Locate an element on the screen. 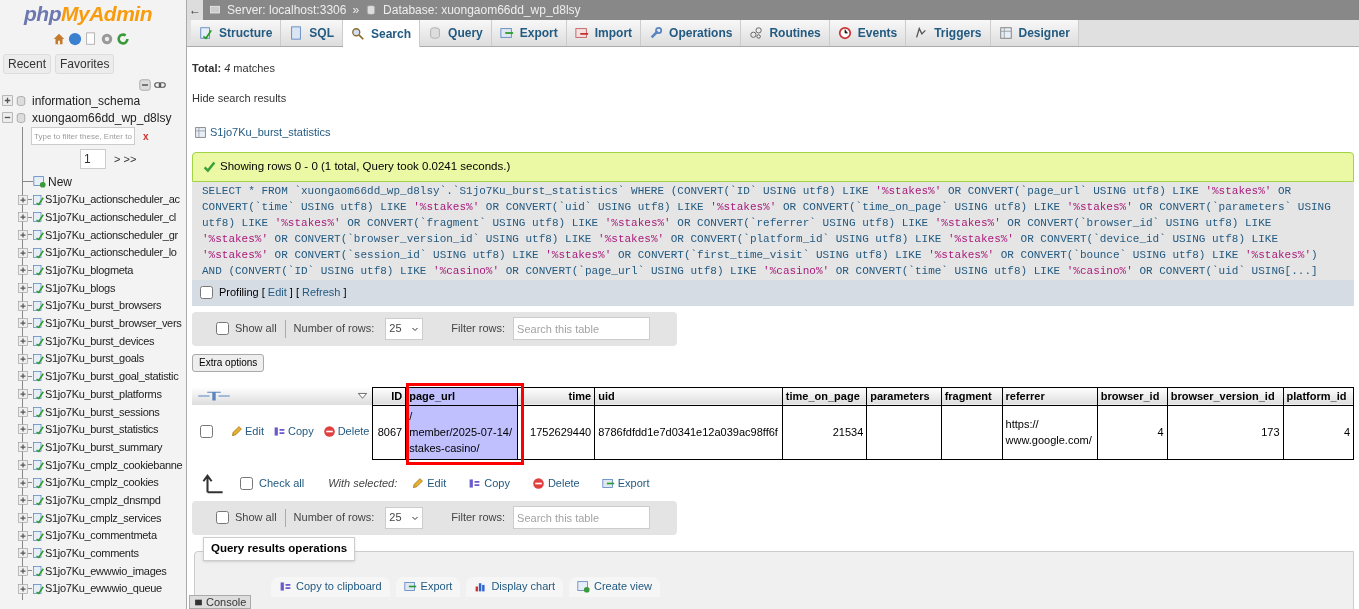 This screenshot has height=609, width=1359. column-header: browser_id is located at coordinates (1132, 396).